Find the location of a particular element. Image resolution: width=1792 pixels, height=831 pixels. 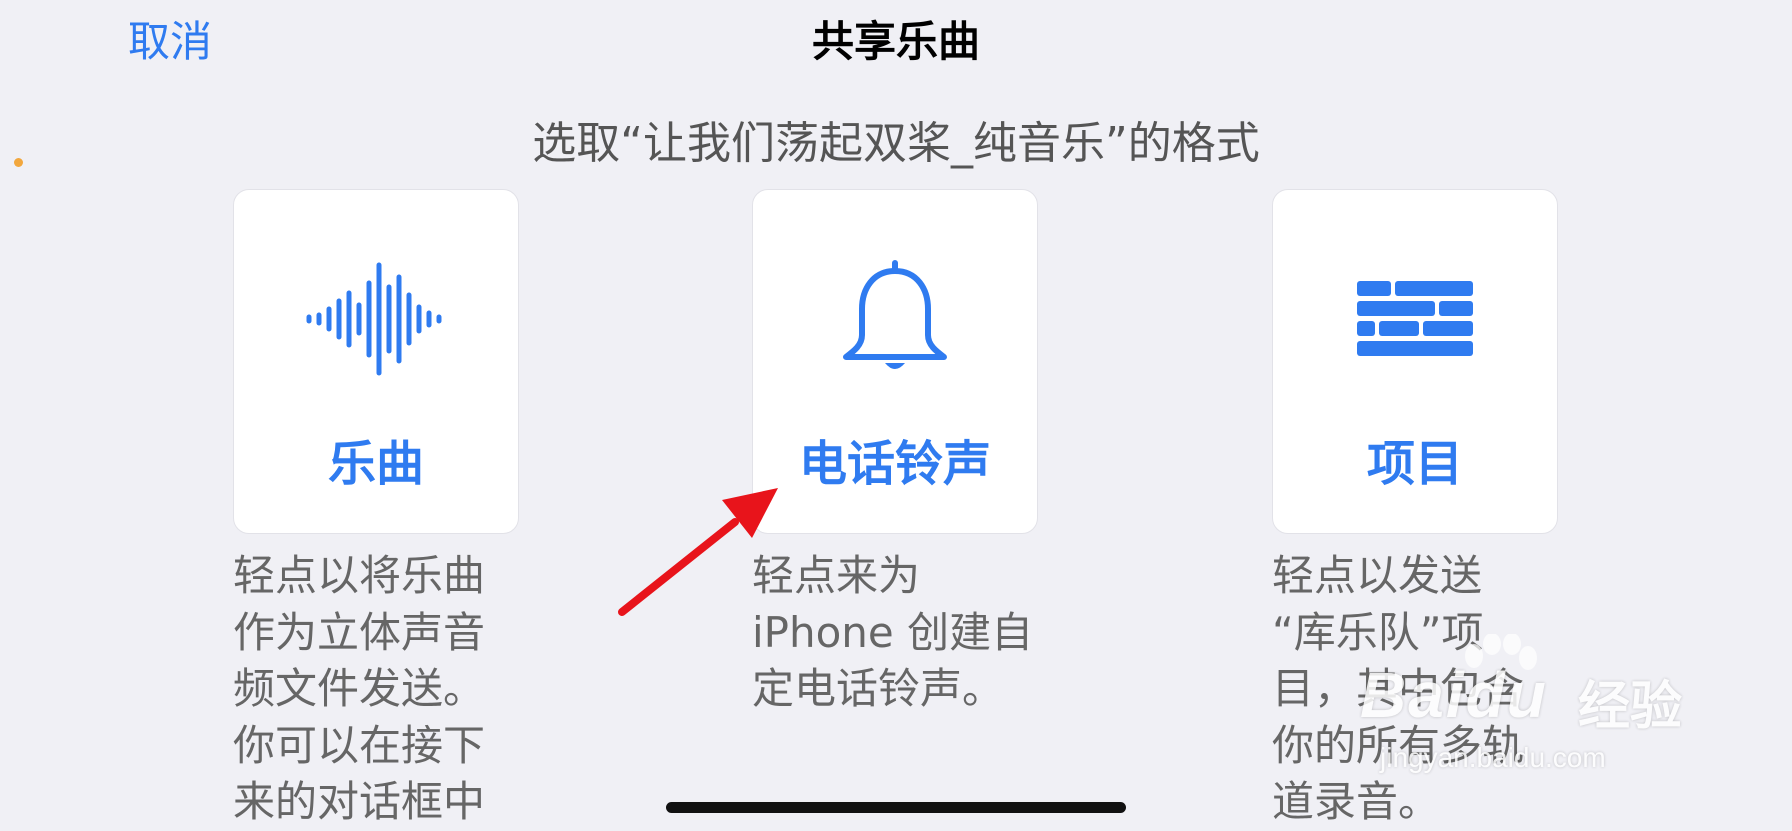

option-project-label: 项目 is located at coordinates (1414, 464).